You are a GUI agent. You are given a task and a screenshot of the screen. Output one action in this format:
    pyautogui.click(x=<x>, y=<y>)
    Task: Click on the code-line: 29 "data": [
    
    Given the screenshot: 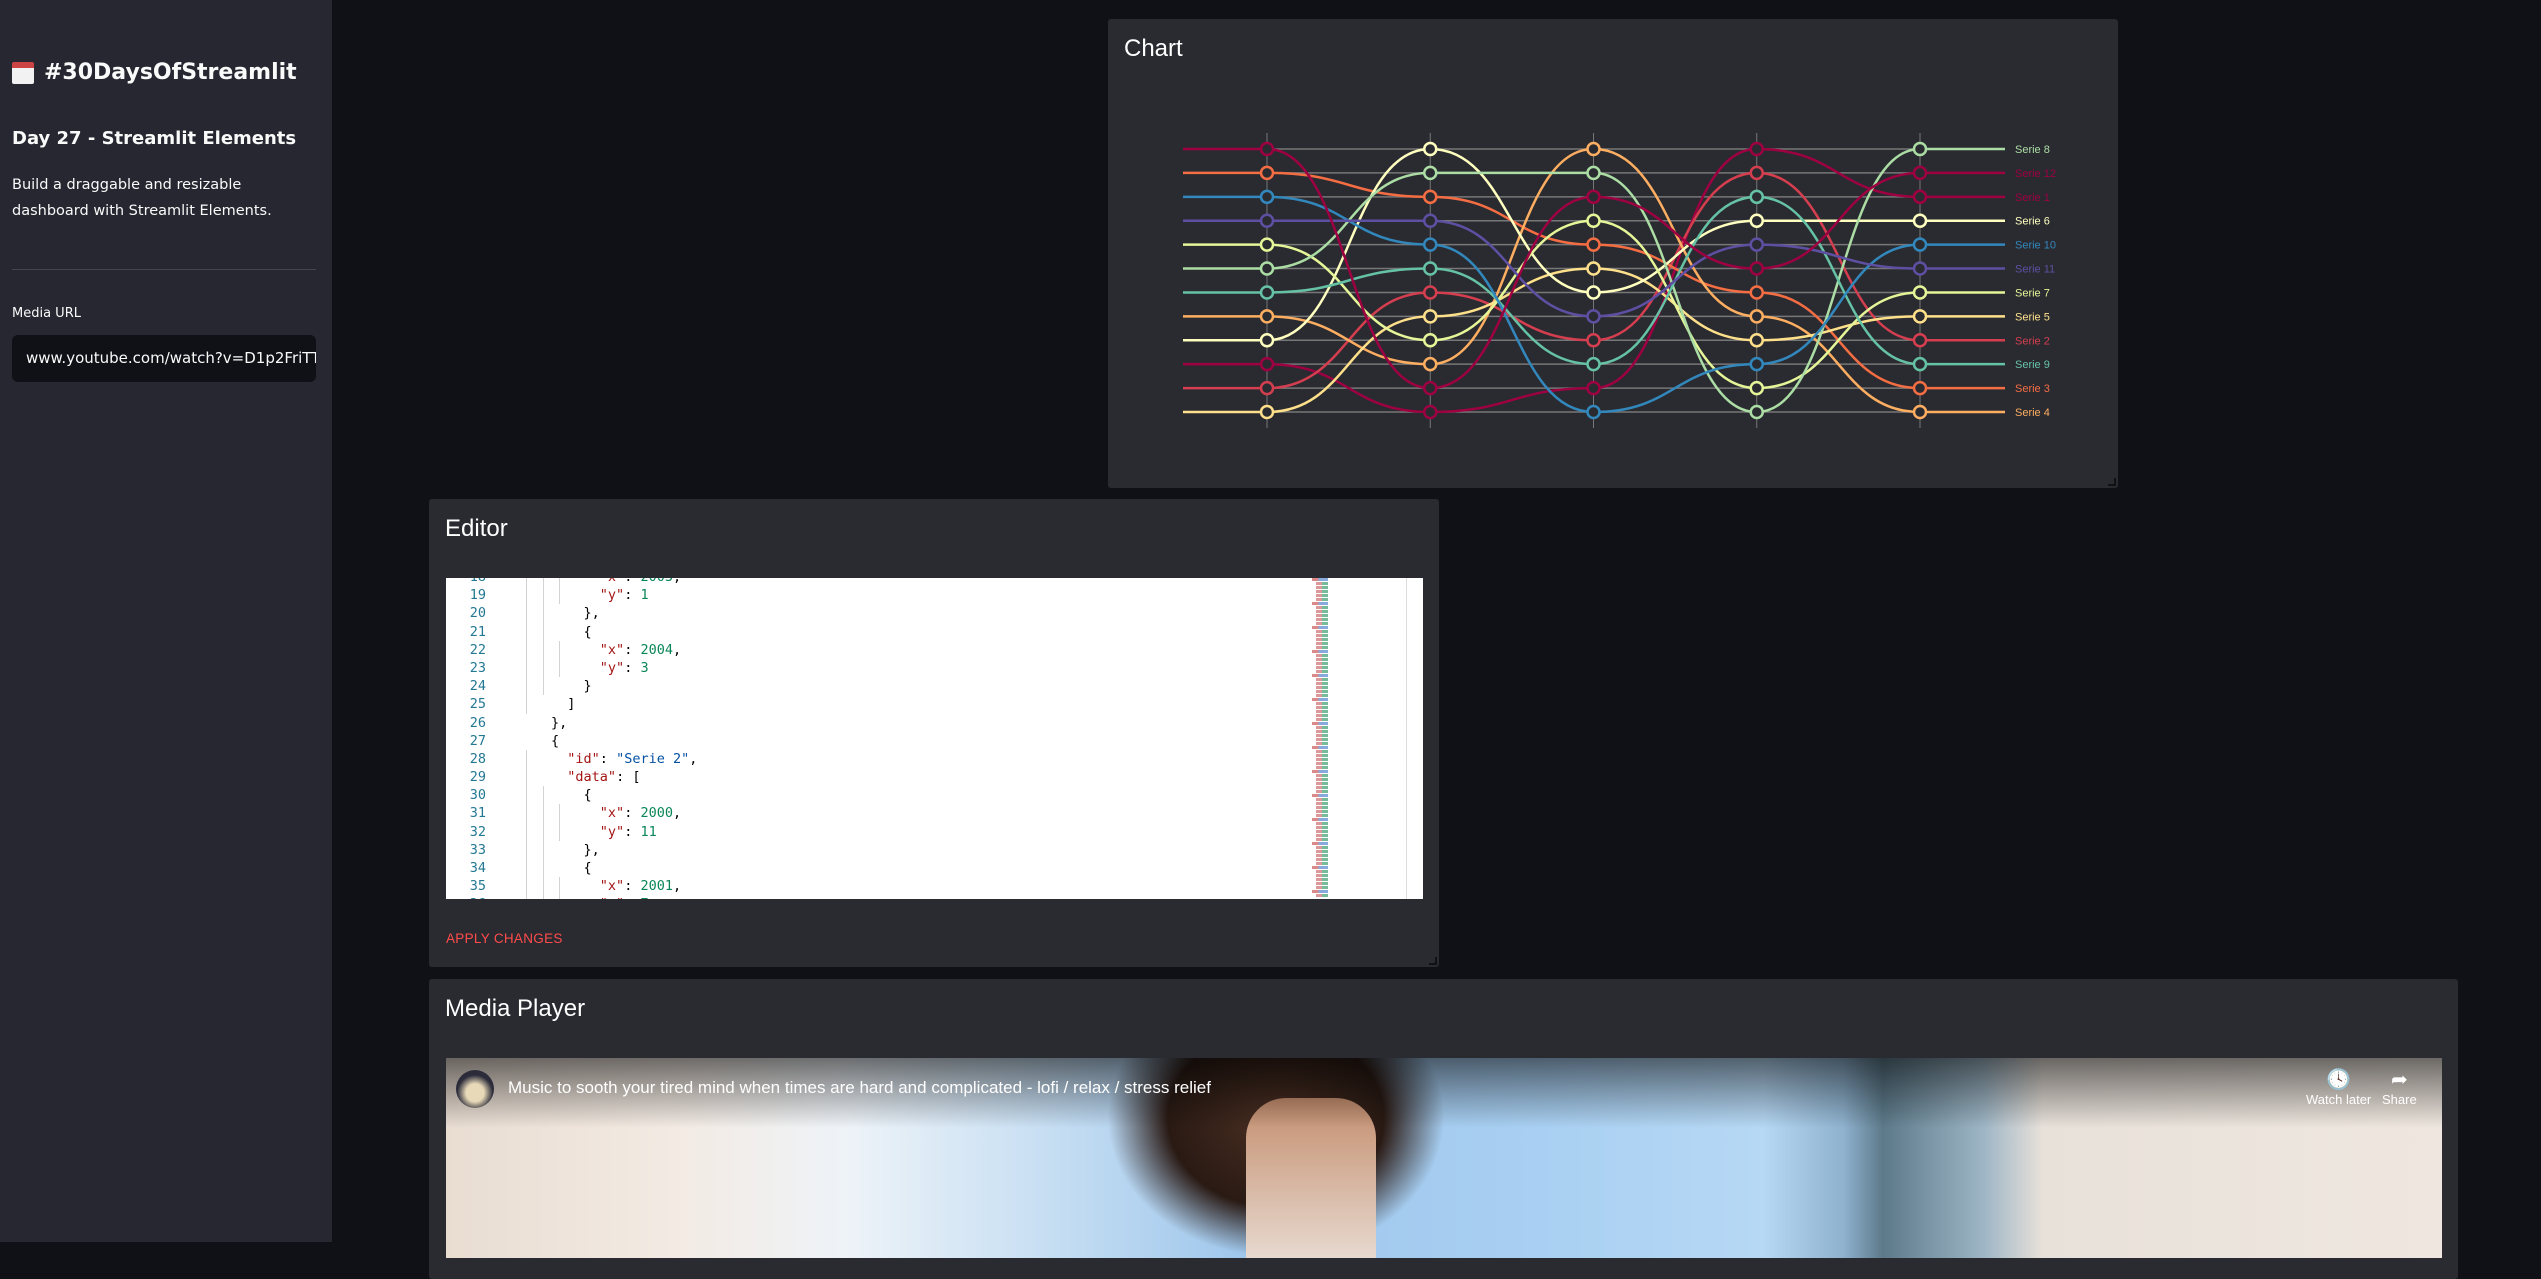 What is the action you would take?
    pyautogui.click(x=876, y=777)
    